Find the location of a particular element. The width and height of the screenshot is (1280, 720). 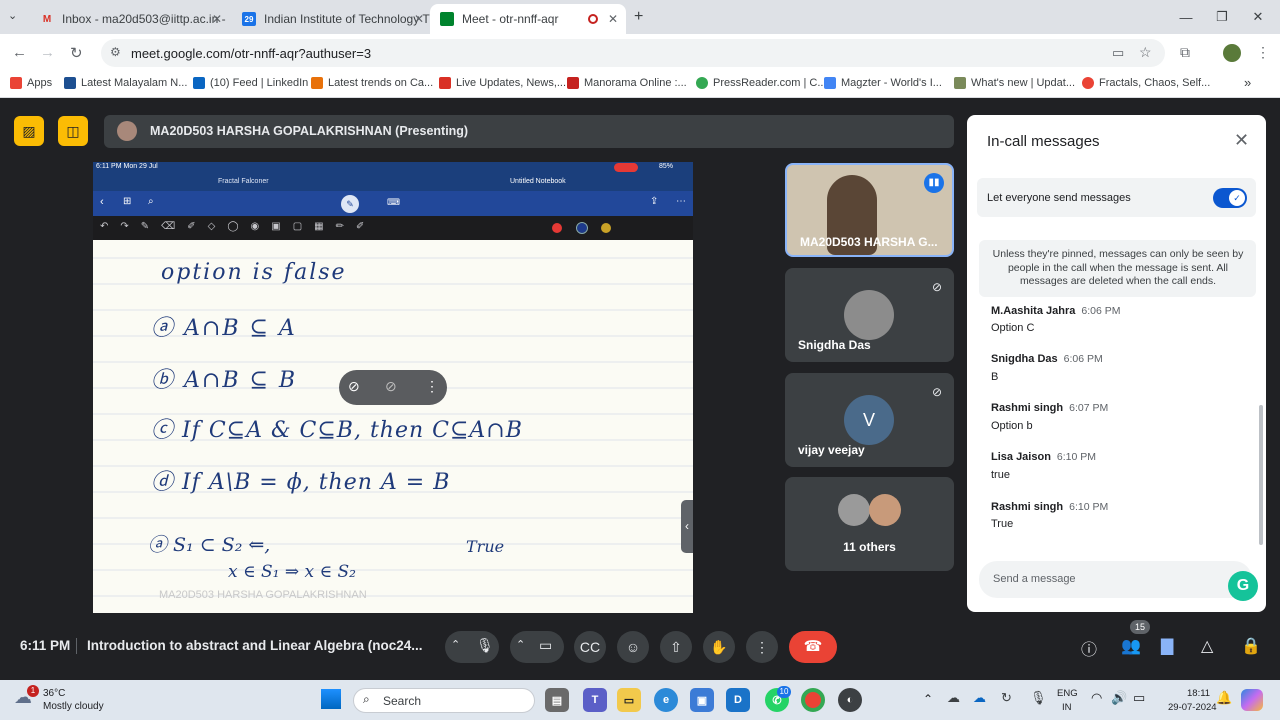

extensions-icon: ⧉ is located at coordinates (1185, 52).